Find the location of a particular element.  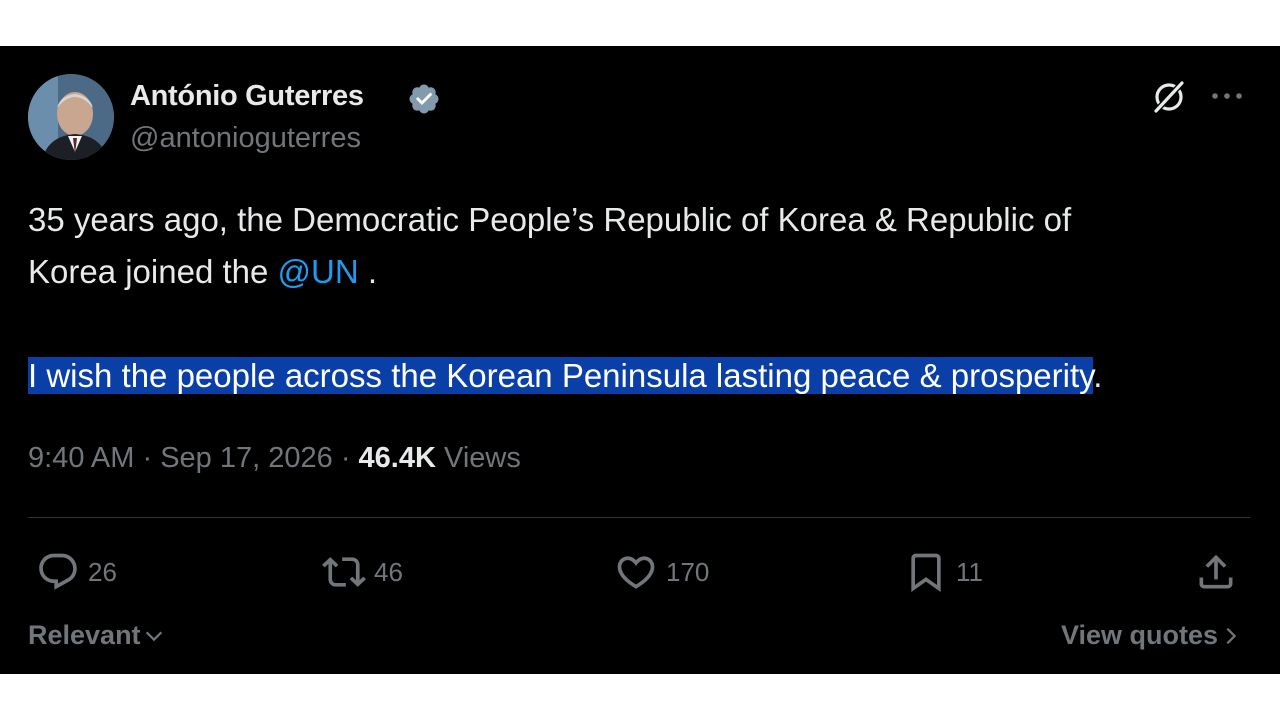

share-icon is located at coordinates (1216, 571).